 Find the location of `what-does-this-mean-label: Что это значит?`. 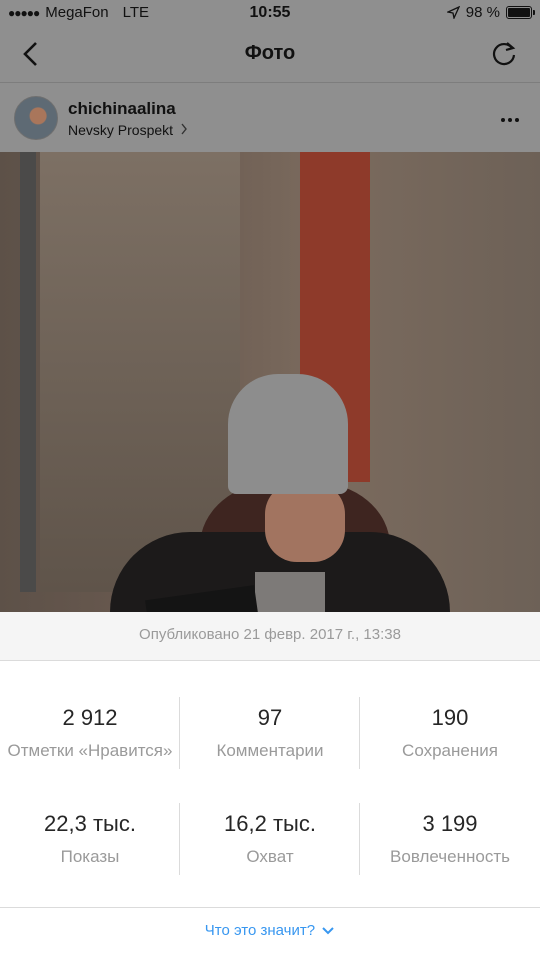

what-does-this-mean-label: Что это значит? is located at coordinates (260, 930).